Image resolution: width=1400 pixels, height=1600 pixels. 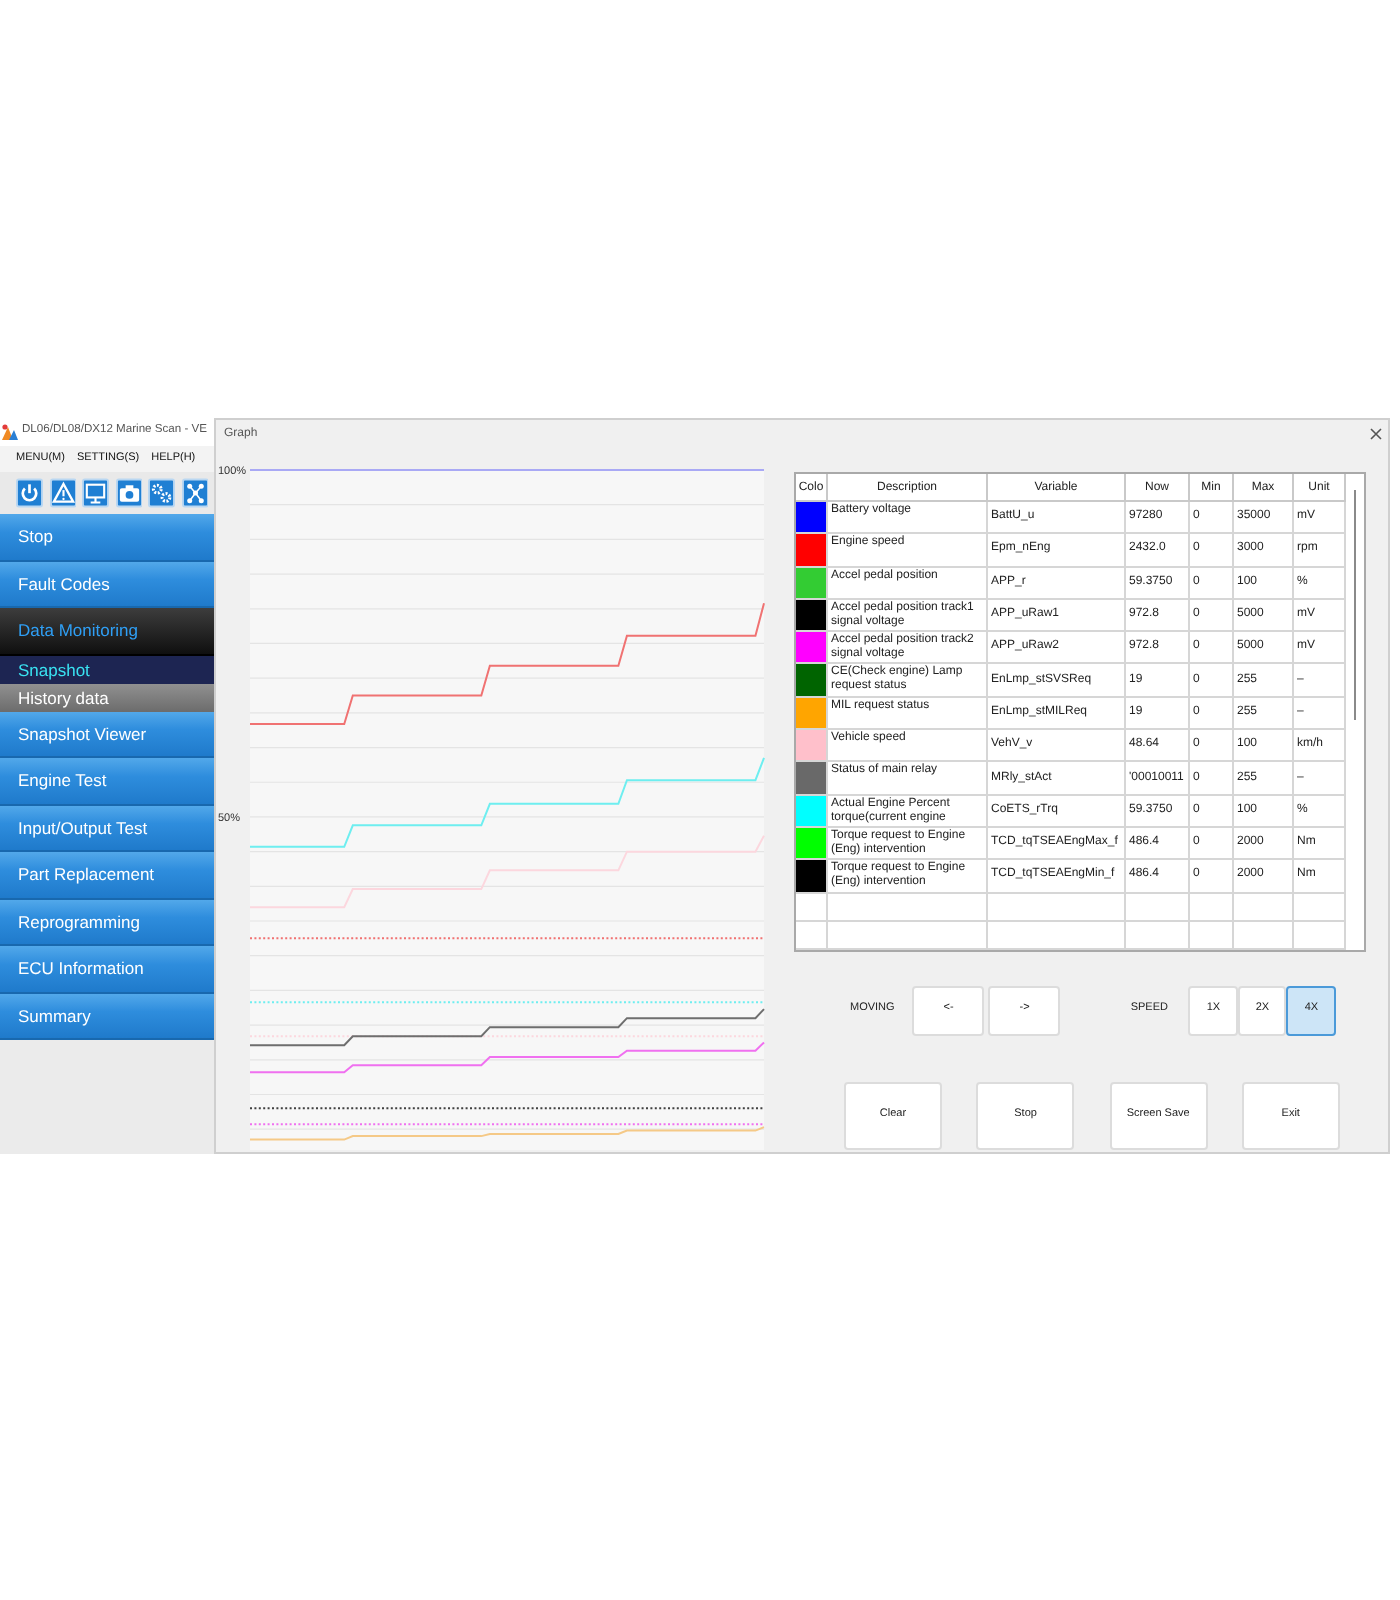 I want to click on network-icon, so click(x=194, y=493).